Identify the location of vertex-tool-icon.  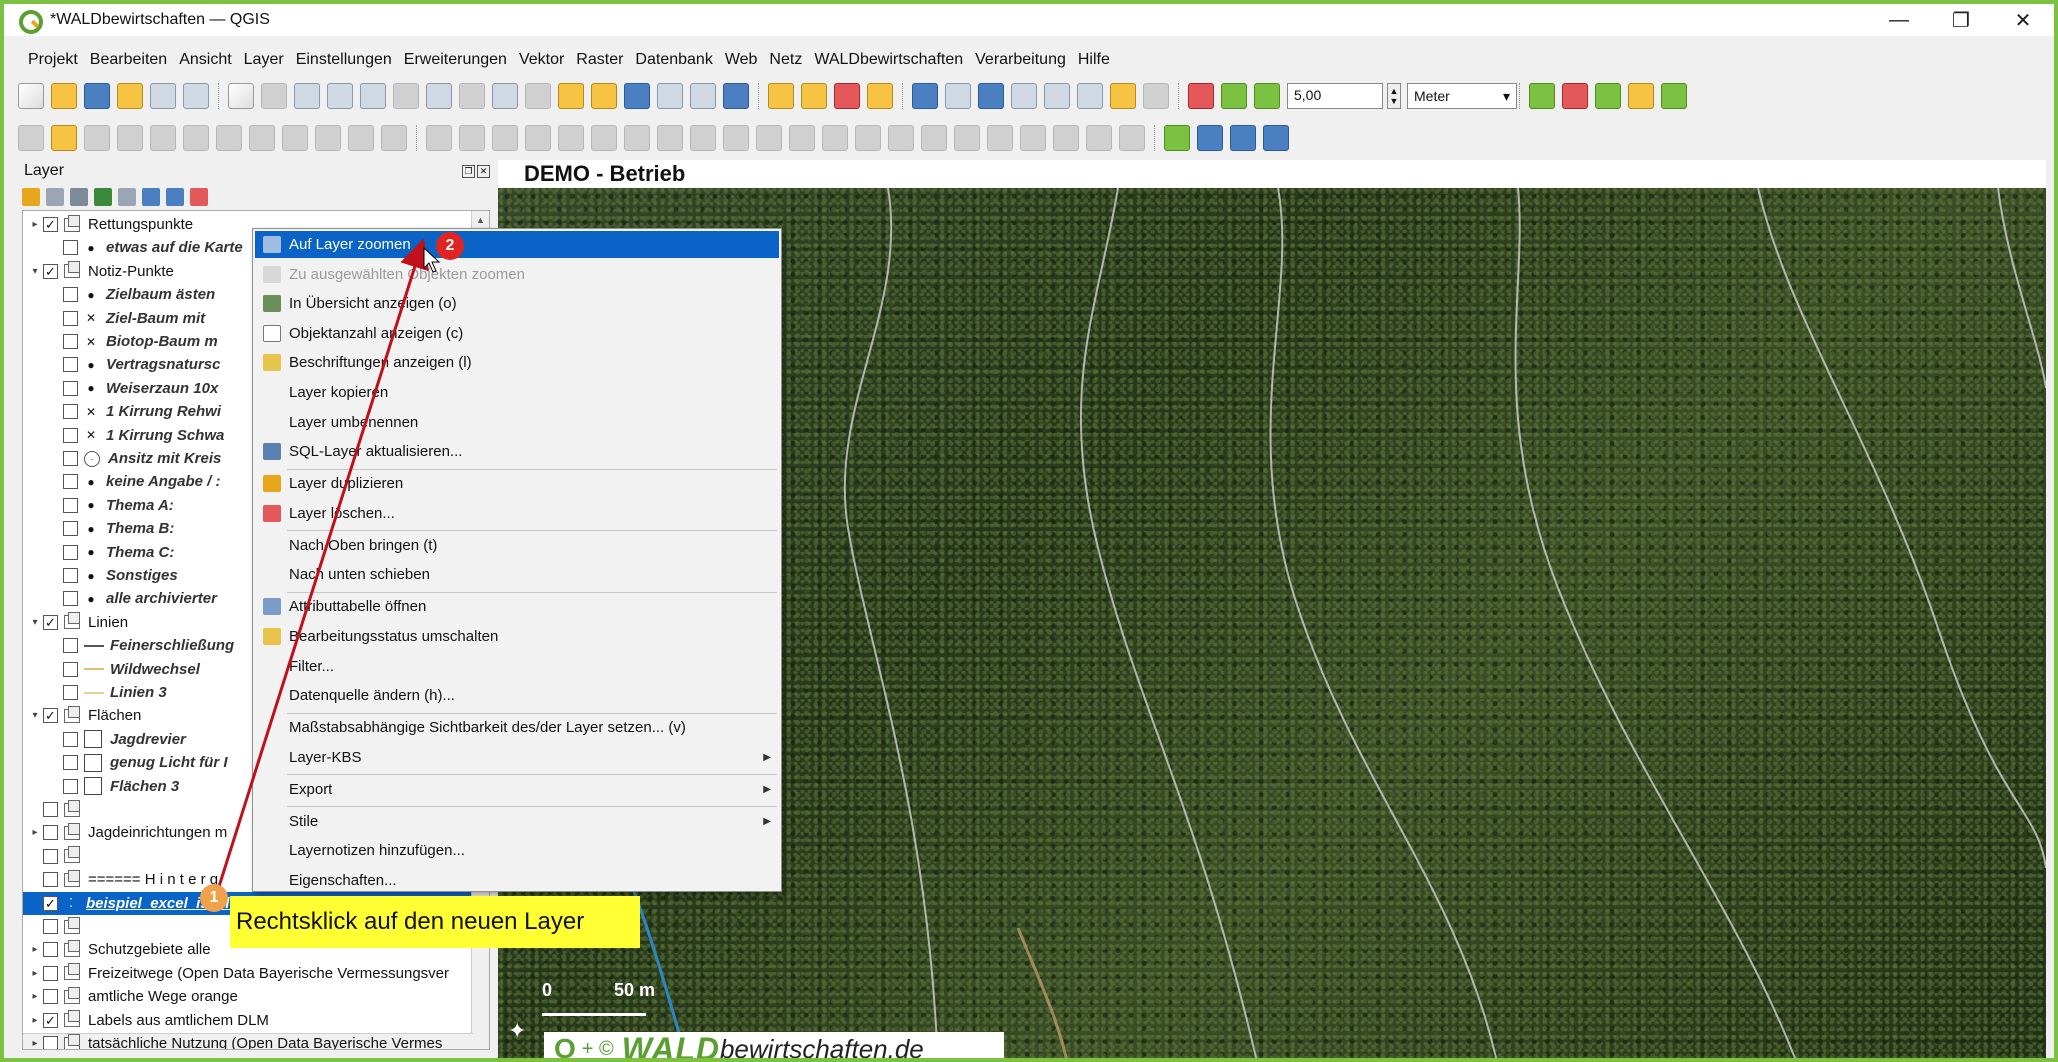
(163, 138).